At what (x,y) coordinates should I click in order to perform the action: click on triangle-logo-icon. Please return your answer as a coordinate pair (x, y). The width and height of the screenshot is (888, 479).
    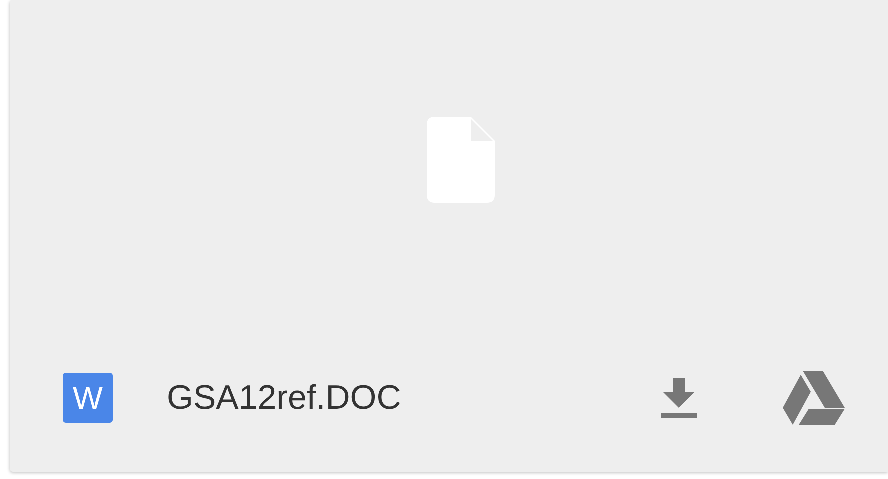
    Looking at the image, I should click on (814, 398).